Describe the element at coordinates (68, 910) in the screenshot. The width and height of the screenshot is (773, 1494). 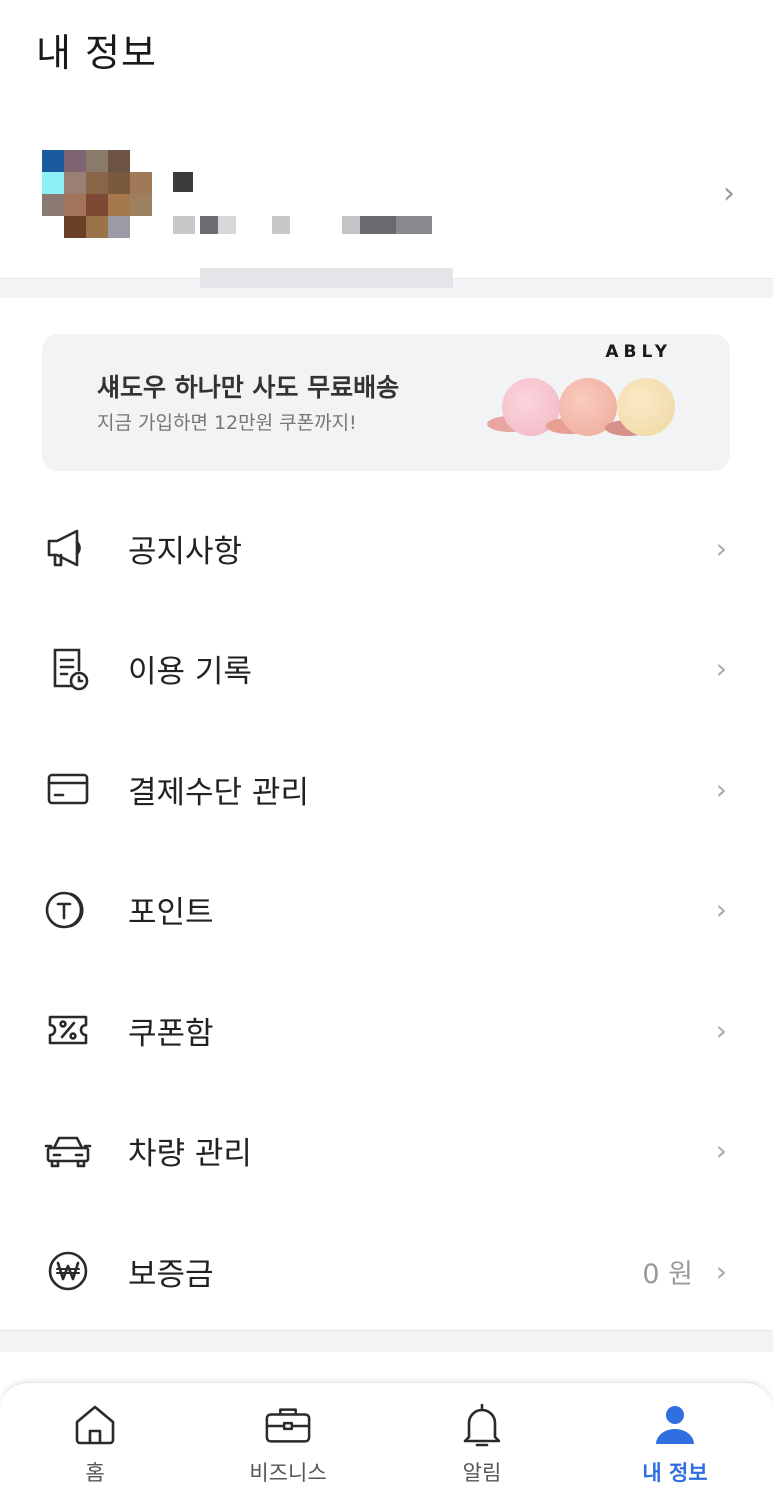
I see `point-coin-icon` at that location.